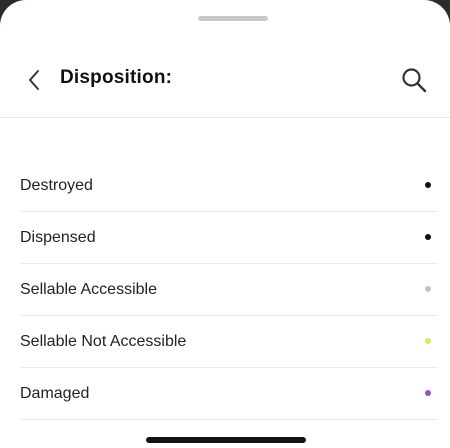  What do you see at coordinates (116, 77) in the screenshot?
I see `page-title: Disposition:` at bounding box center [116, 77].